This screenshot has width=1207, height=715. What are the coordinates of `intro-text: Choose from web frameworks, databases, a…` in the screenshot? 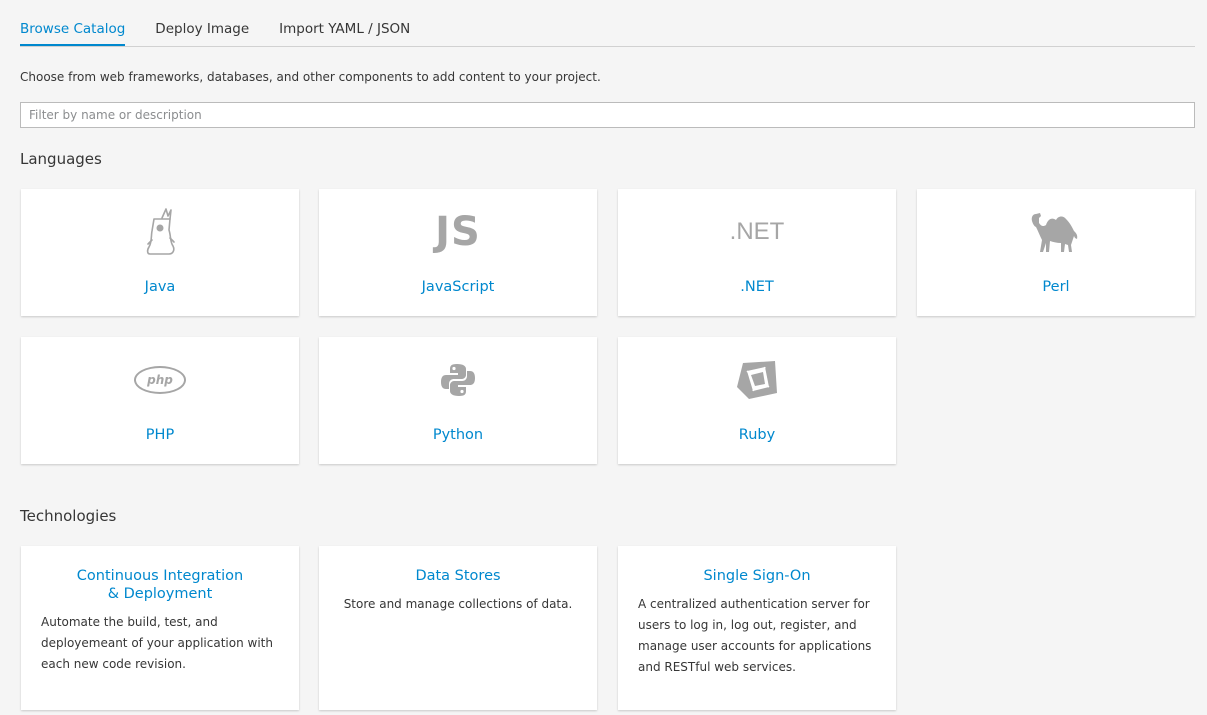 It's located at (310, 77).